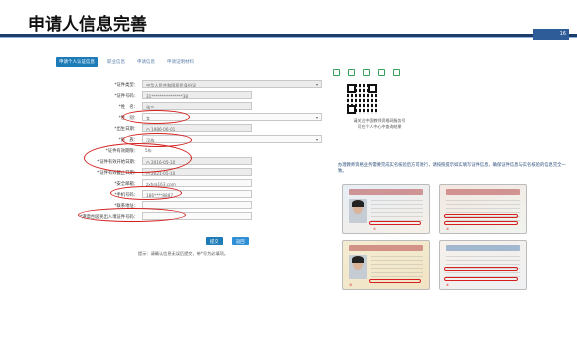  I want to click on slide-title: 申请人信息完善, so click(87, 25).